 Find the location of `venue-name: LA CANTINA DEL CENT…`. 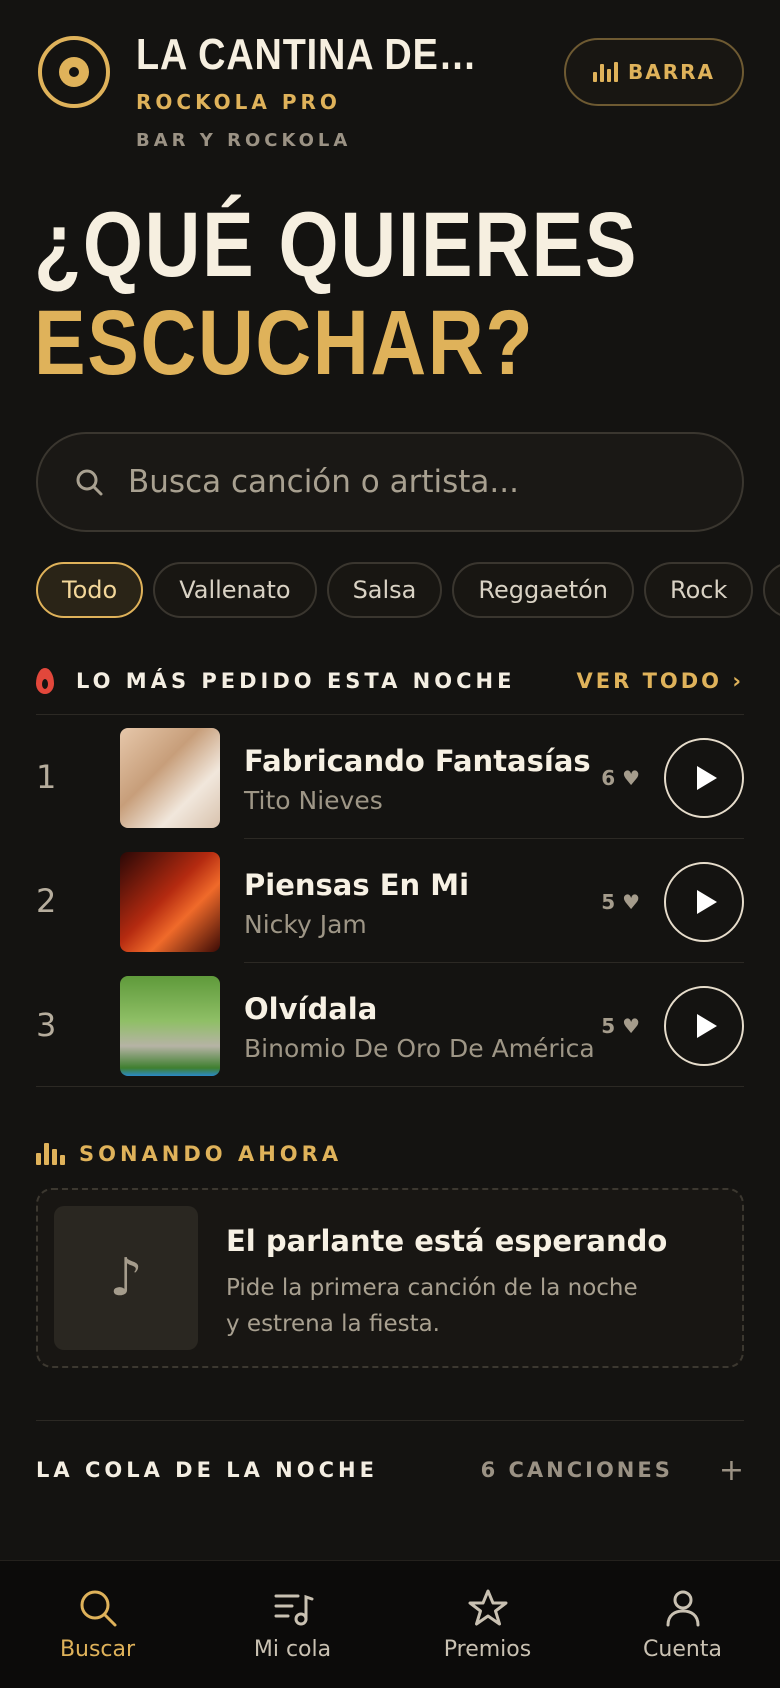

venue-name: LA CANTINA DEL CENT… is located at coordinates (312, 54).